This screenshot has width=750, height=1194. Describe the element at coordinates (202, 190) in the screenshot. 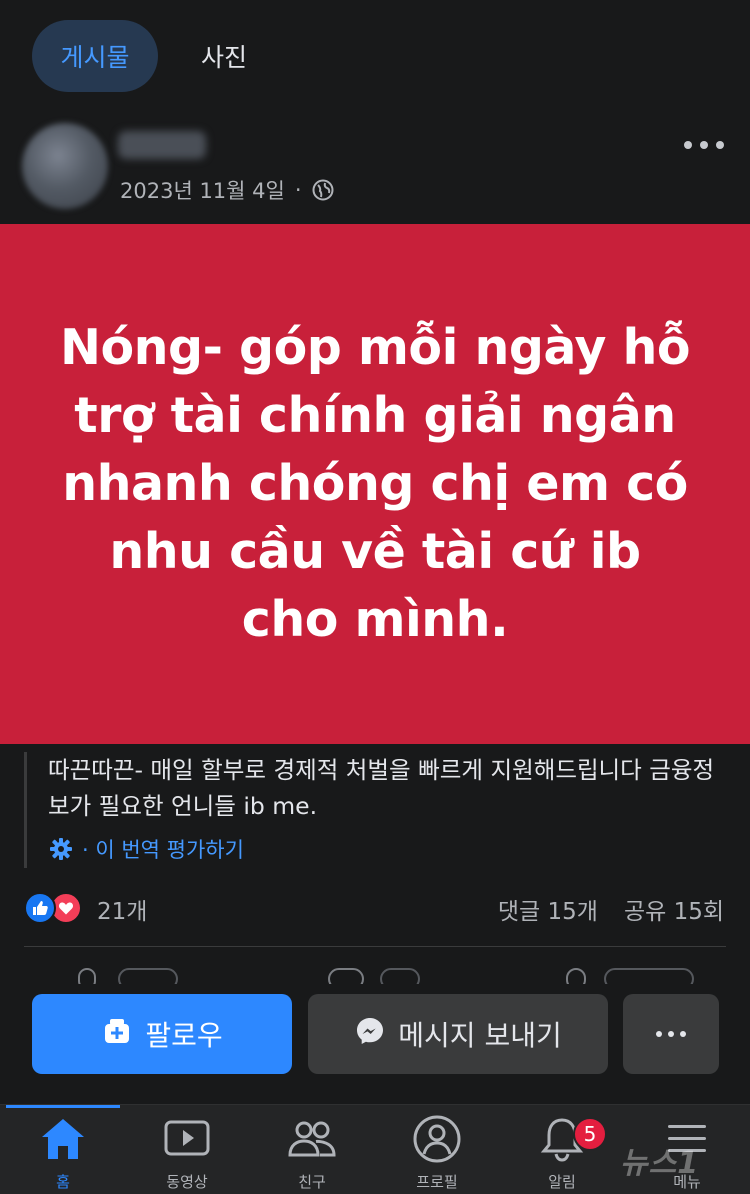

I see `post-date: 2023년 11월 4일` at that location.